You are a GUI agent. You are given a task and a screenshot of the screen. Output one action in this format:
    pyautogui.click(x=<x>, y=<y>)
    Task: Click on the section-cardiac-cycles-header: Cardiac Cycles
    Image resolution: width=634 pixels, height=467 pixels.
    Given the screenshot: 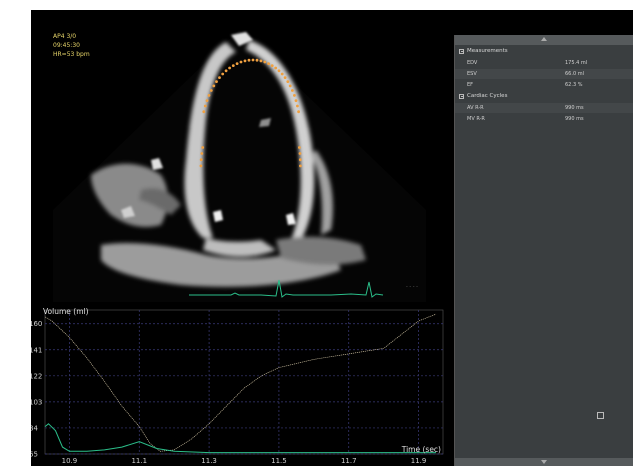 What is the action you would take?
    pyautogui.click(x=483, y=96)
    